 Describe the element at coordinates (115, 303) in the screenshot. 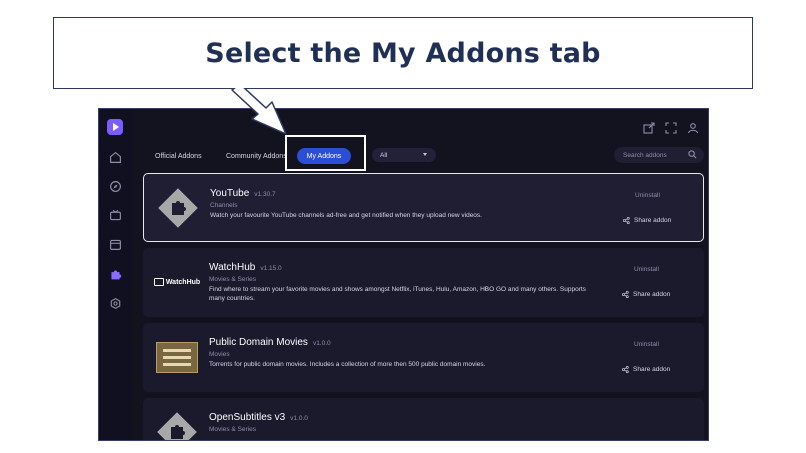

I see `settings-icon` at that location.